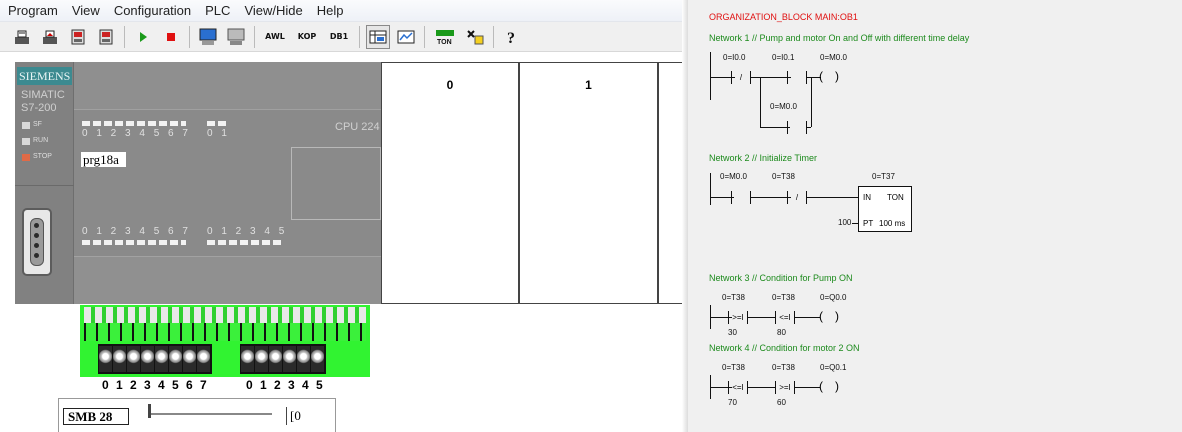 The width and height of the screenshot is (1182, 432). What do you see at coordinates (868, 223) in the screenshot?
I see `timer-pt-label: PT` at bounding box center [868, 223].